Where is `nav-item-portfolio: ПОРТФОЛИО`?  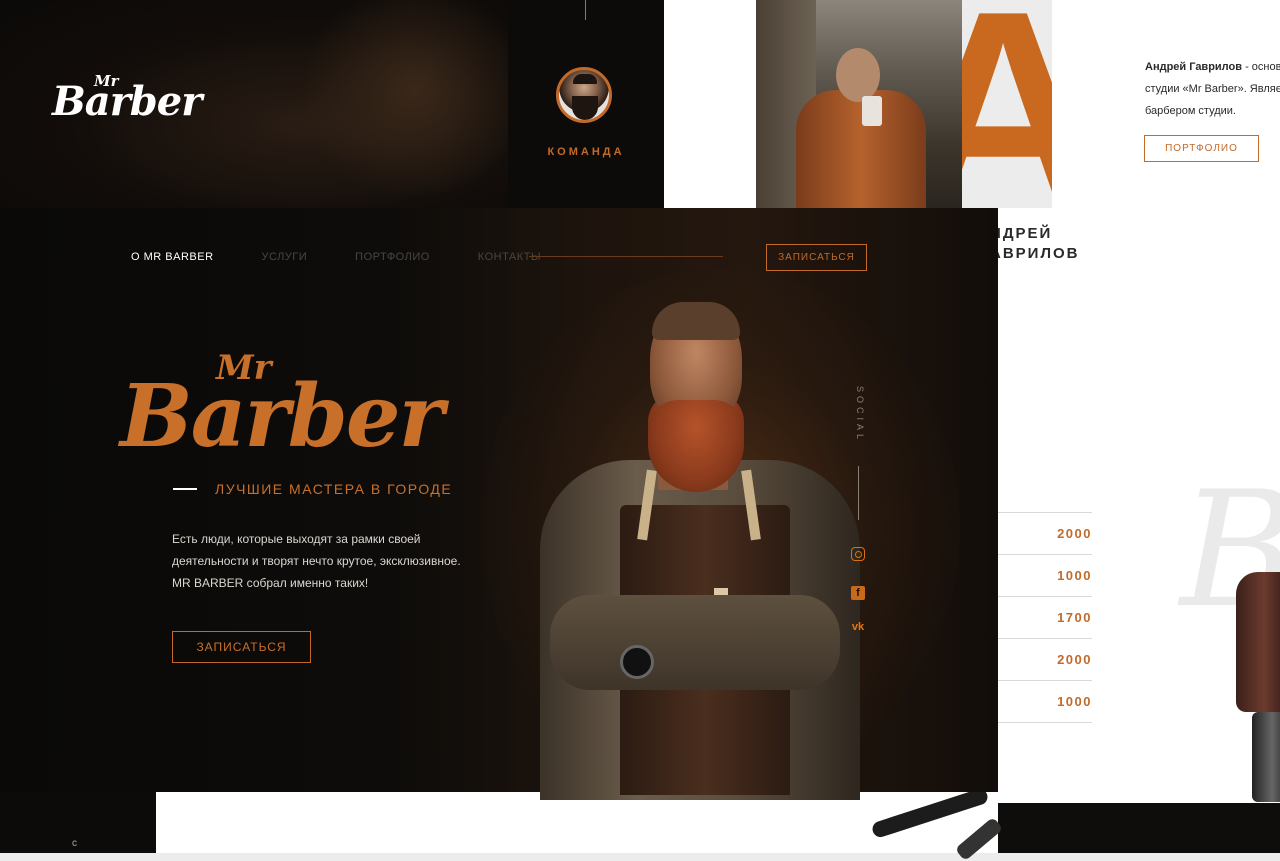
nav-item-portfolio: ПОРТФОЛИО is located at coordinates (392, 257).